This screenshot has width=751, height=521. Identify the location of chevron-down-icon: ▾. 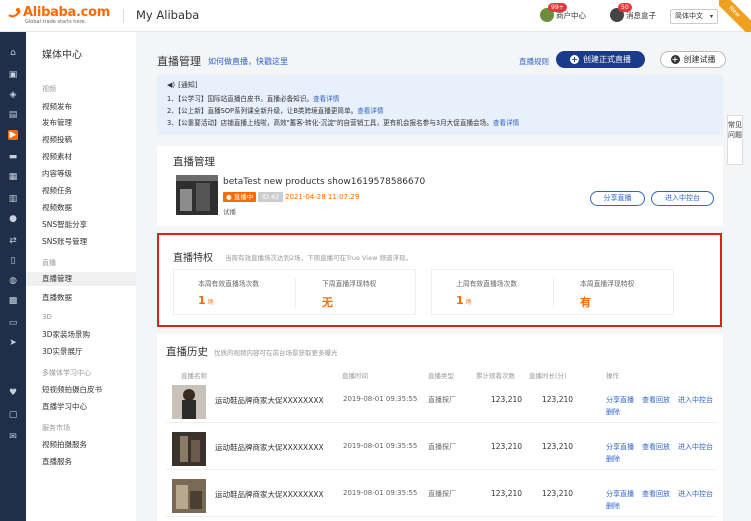
(711, 16).